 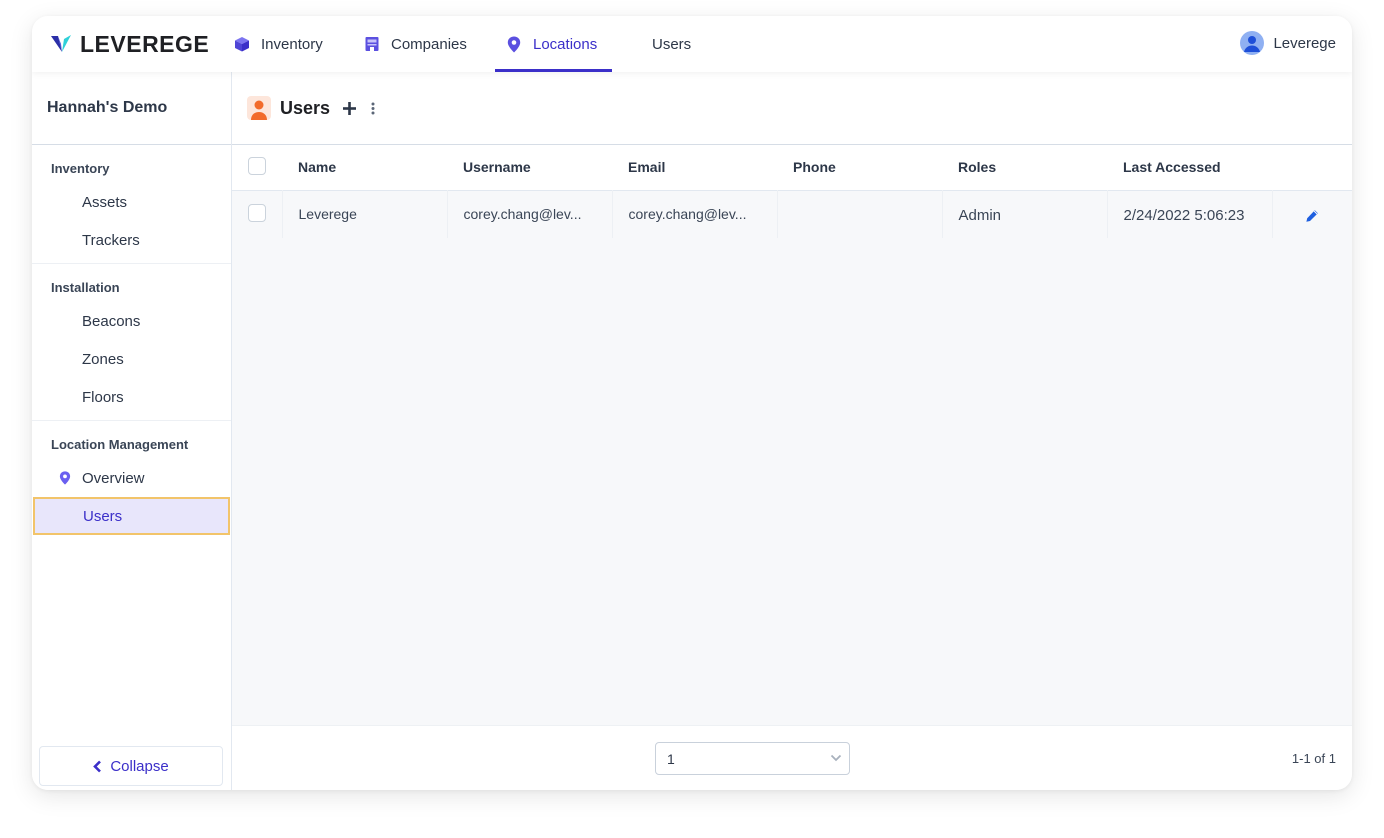 What do you see at coordinates (305, 107) in the screenshot?
I see `page-title: Users` at bounding box center [305, 107].